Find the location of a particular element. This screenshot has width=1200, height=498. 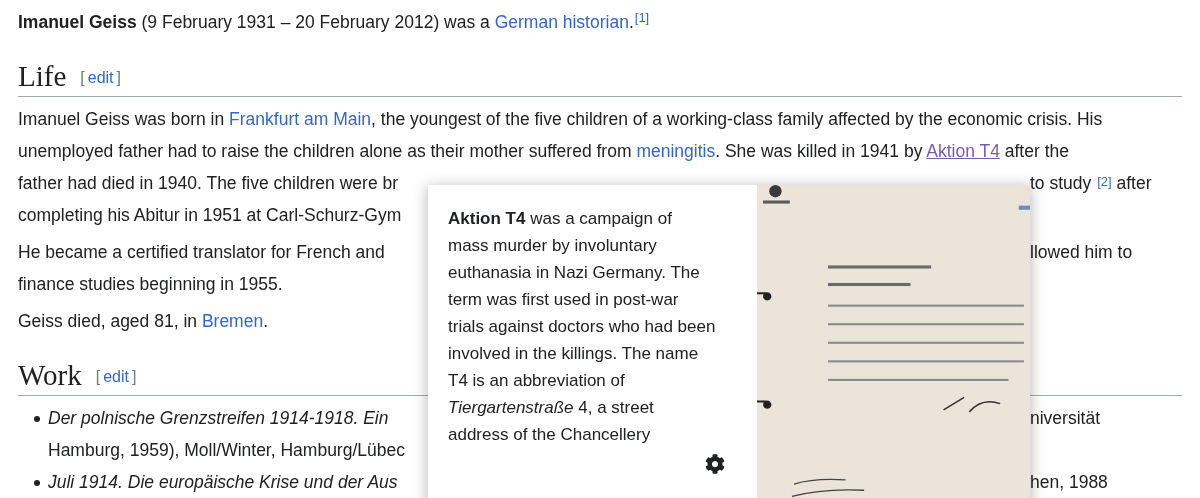

article-link: German historian is located at coordinates (561, 22).